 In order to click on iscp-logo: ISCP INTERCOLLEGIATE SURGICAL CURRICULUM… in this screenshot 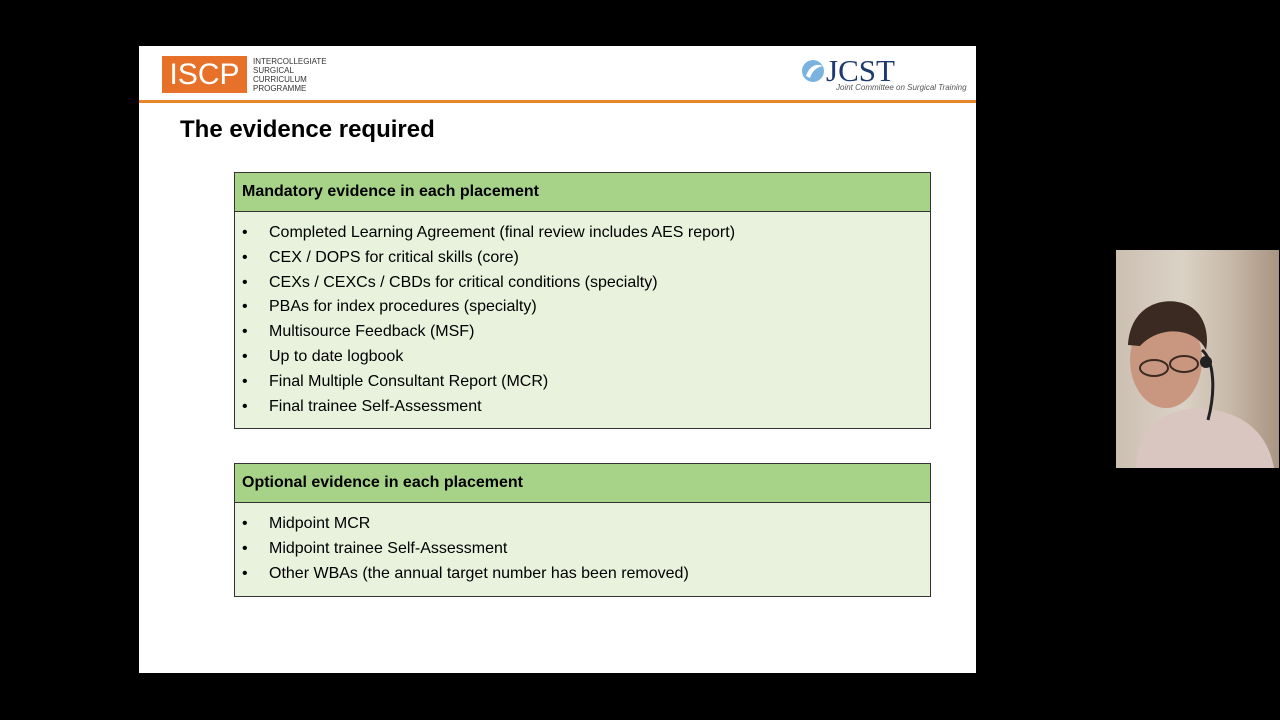, I will do `click(247, 74)`.